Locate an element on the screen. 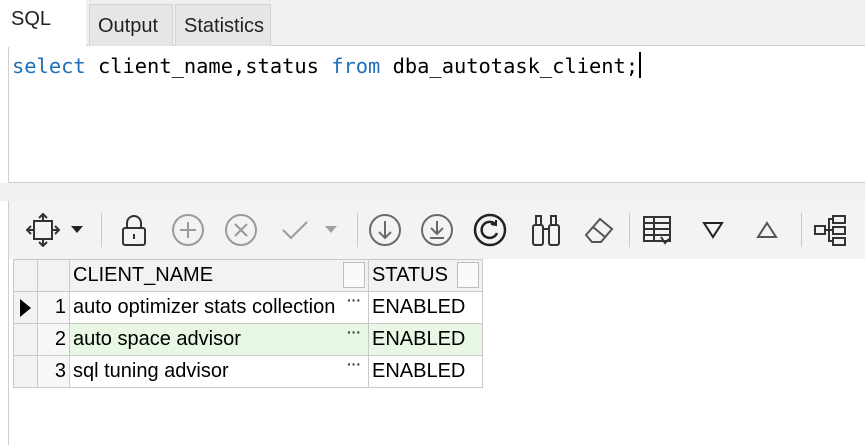  column-header-status: STATUS is located at coordinates (425, 275).